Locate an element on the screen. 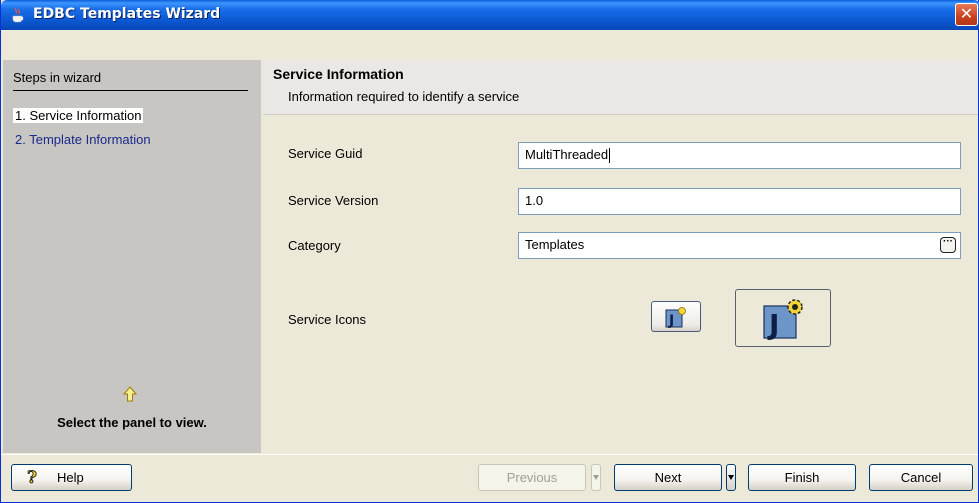 The width and height of the screenshot is (979, 503). service-guid-input: MultiThreaded is located at coordinates (739, 155).